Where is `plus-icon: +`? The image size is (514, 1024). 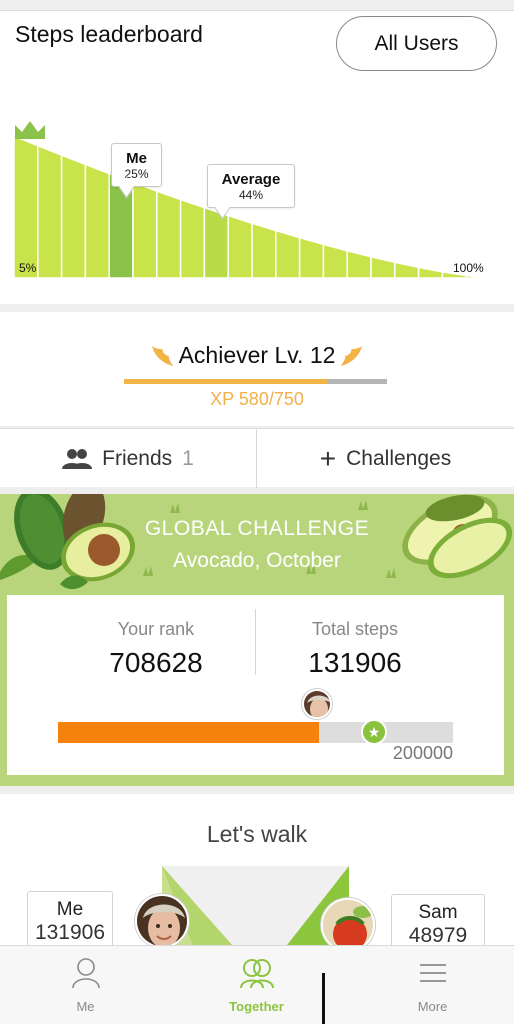
plus-icon: + is located at coordinates (328, 458).